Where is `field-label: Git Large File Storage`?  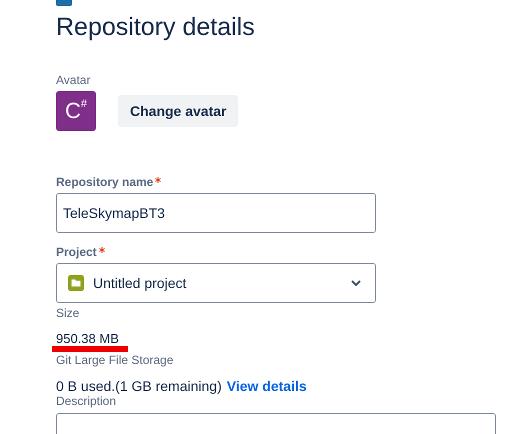 field-label: Git Large File Storage is located at coordinates (115, 360).